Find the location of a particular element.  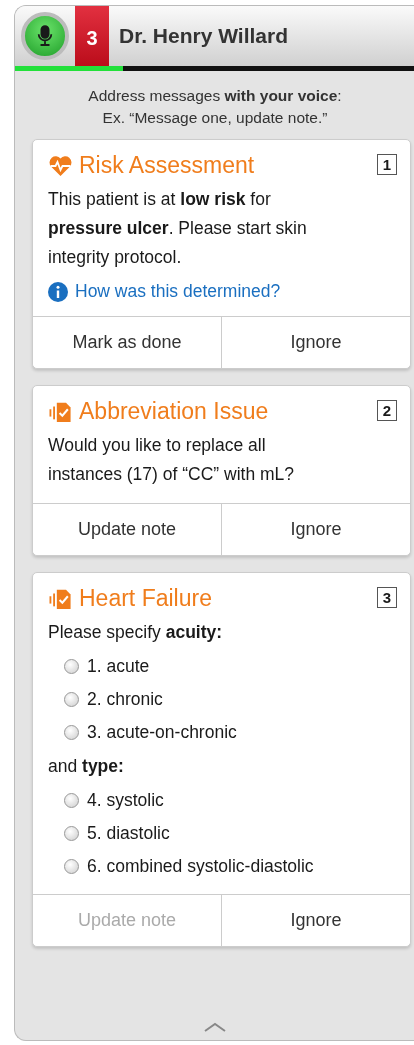

radio-option: 1. acute is located at coordinates (221, 666).